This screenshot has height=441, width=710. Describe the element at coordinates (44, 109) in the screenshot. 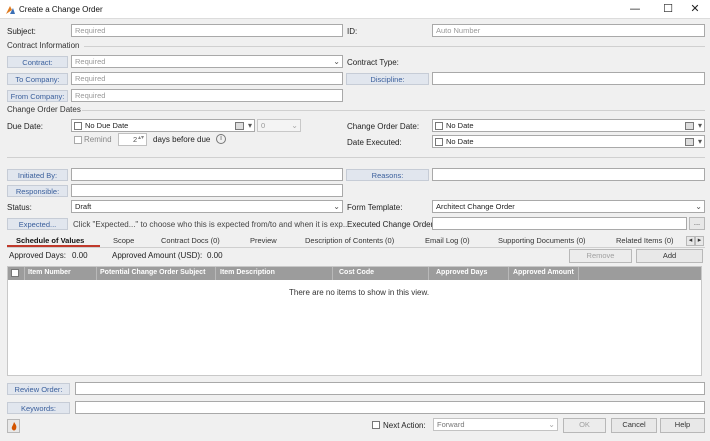

I see `dates-section: Change Order Dates` at that location.